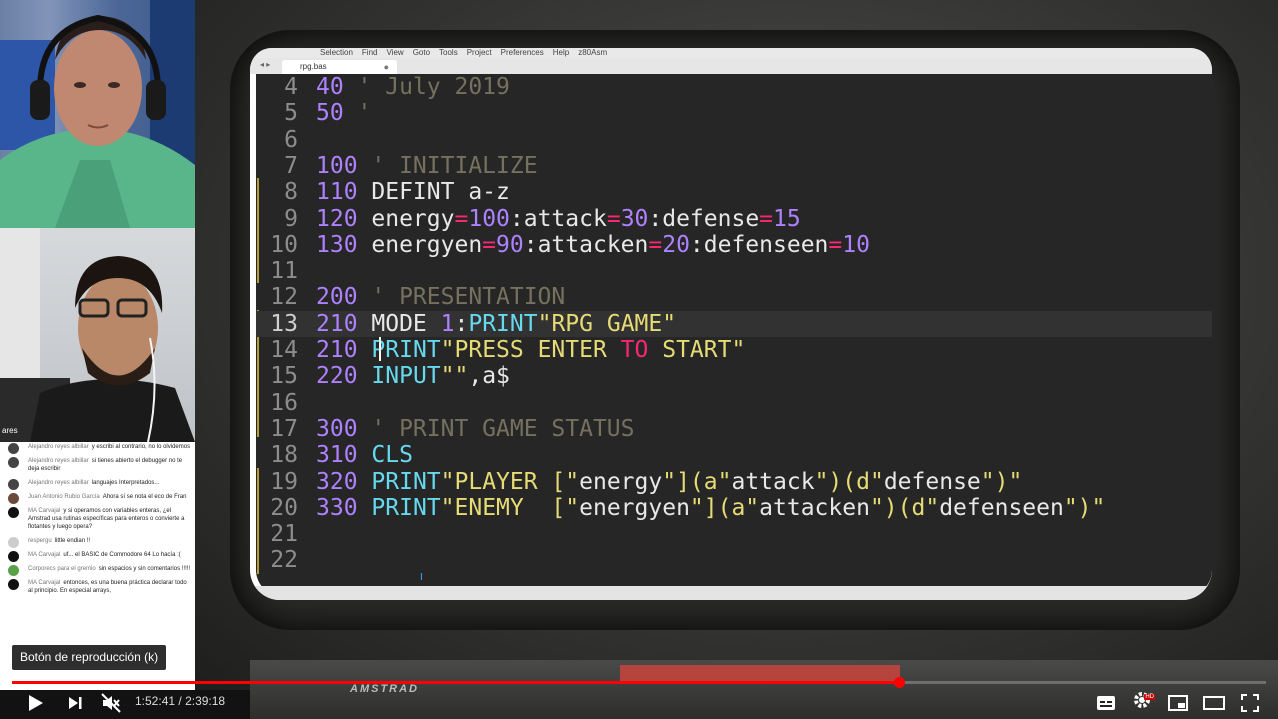 The image size is (1278, 719). Describe the element at coordinates (89, 657) in the screenshot. I see `play-tooltip: Botón de reproducción (k)` at that location.